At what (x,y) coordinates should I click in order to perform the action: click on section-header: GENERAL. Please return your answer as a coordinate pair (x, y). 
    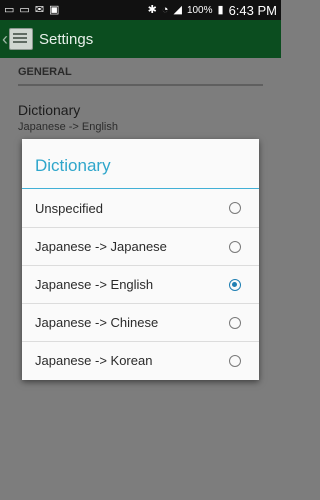
    Looking at the image, I should click on (140, 76).